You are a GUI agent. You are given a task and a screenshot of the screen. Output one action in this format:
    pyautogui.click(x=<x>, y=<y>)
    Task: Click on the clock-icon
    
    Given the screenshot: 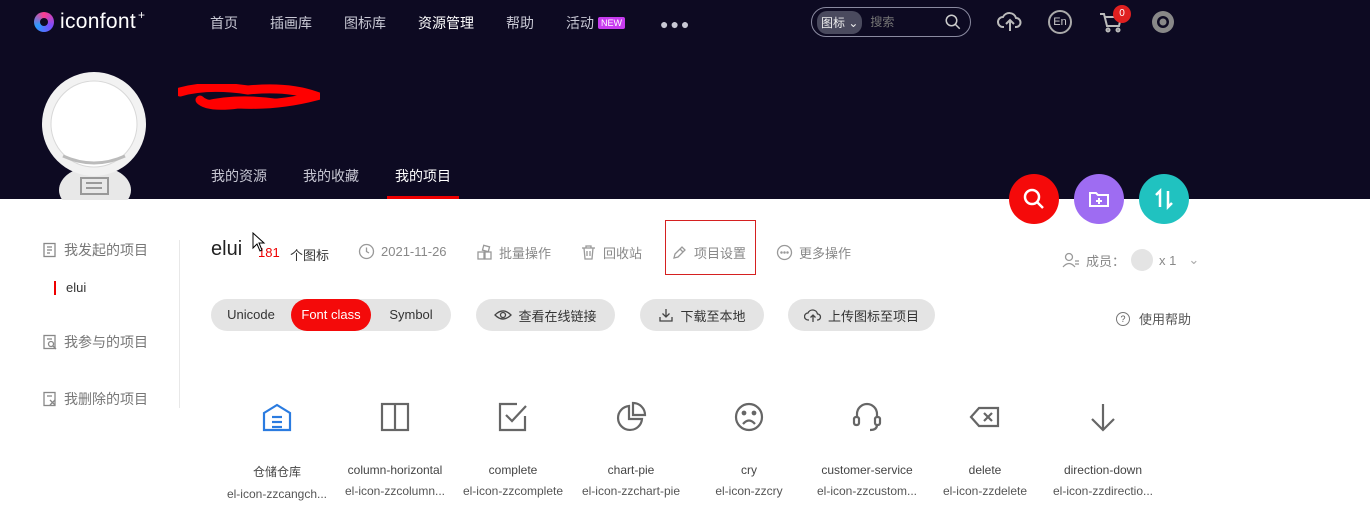 What is the action you would take?
    pyautogui.click(x=366, y=251)
    